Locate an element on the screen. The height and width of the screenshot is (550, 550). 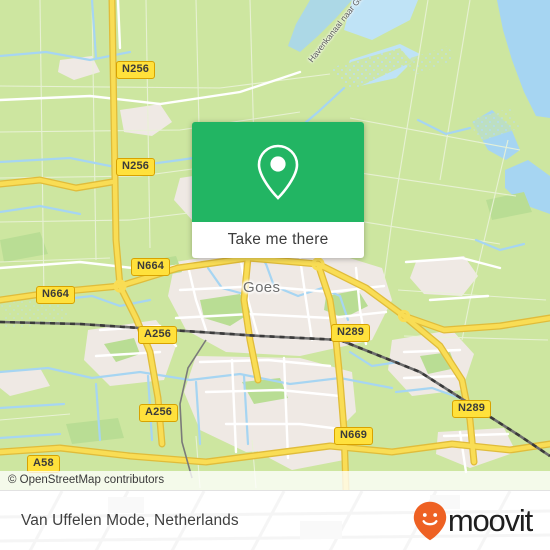
moovit-wordmark: moovit is located at coordinates (490, 520).